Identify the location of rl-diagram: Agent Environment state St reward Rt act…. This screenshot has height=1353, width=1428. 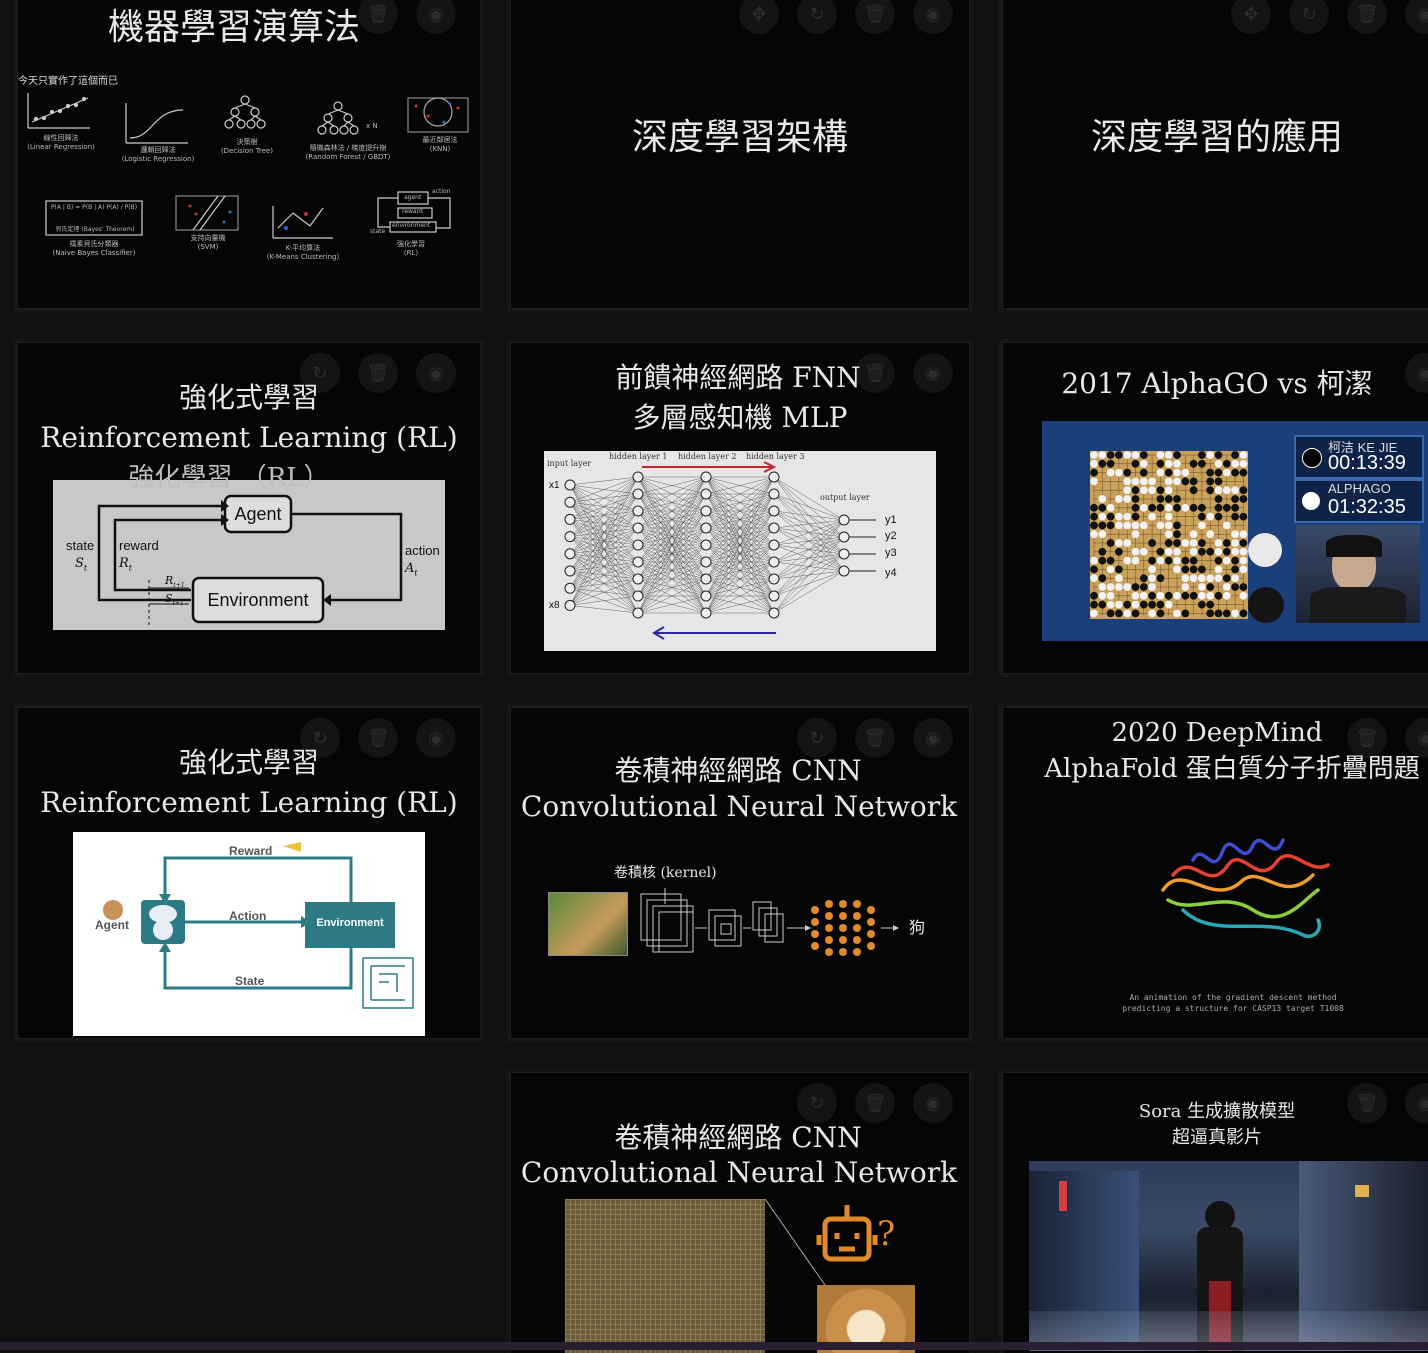
(249, 555).